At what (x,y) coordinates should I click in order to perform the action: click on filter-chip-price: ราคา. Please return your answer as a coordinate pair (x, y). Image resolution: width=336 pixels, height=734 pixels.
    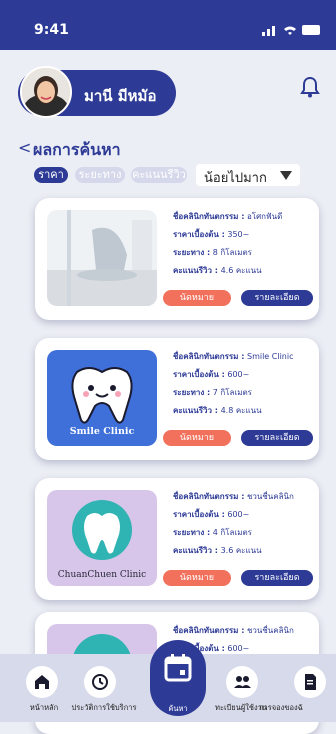
    Looking at the image, I should click on (51, 175).